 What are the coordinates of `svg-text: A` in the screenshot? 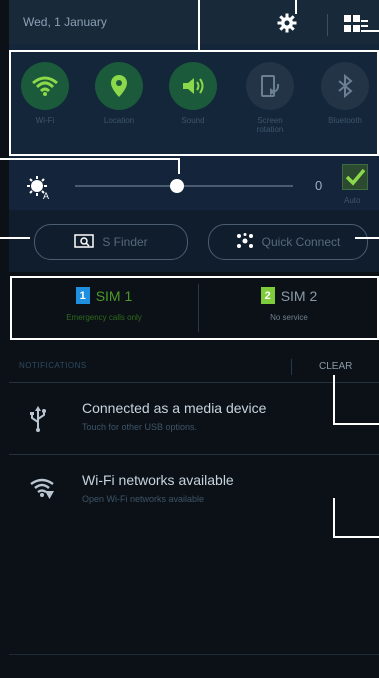 It's located at (46, 195).